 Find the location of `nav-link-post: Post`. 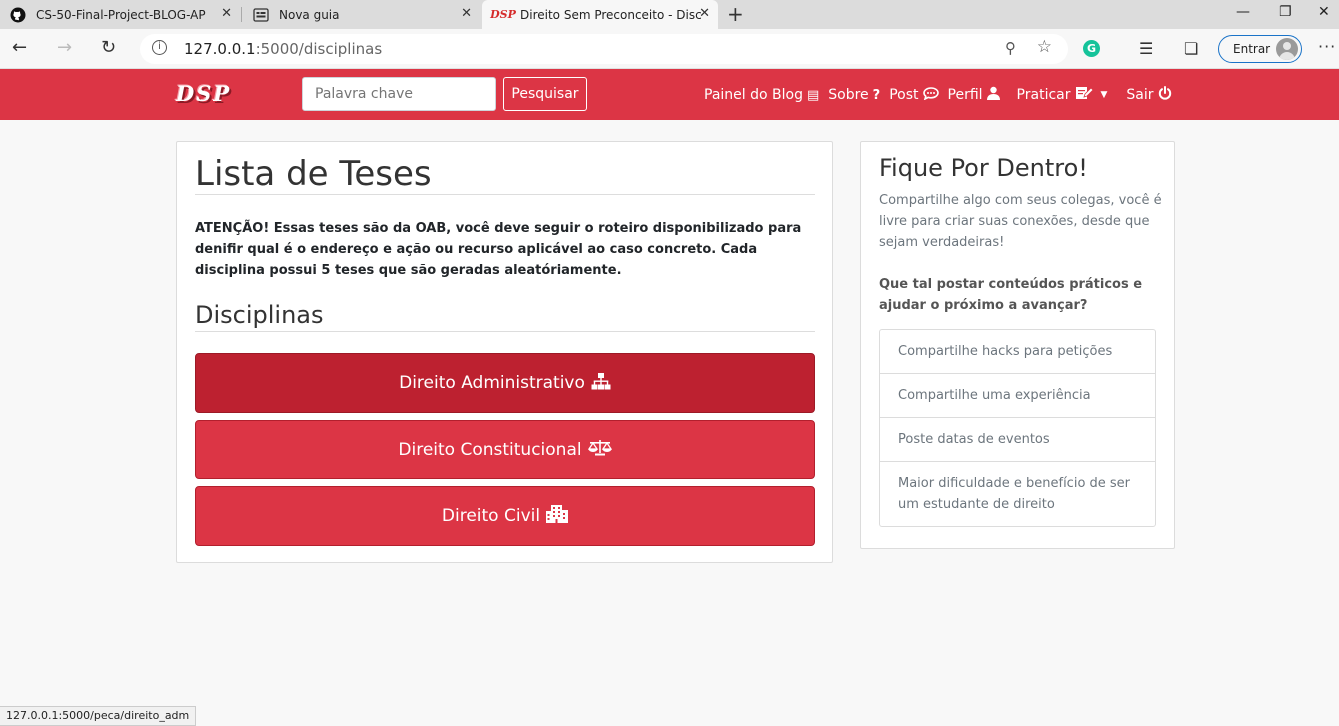

nav-link-post: Post is located at coordinates (914, 95).